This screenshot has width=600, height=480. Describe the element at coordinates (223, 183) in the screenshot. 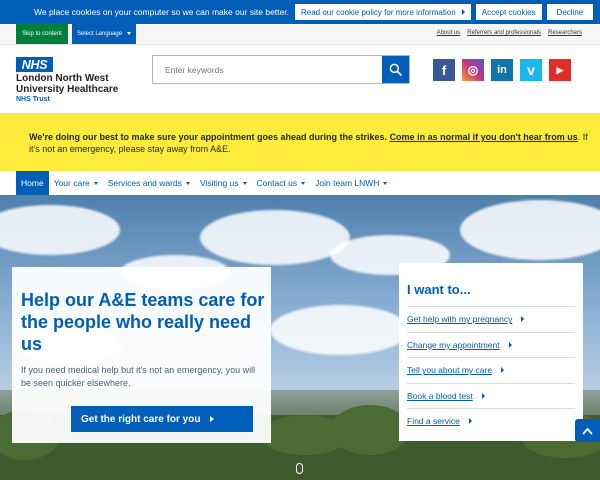

I see `nav-visiting-us: Visiting us` at that location.